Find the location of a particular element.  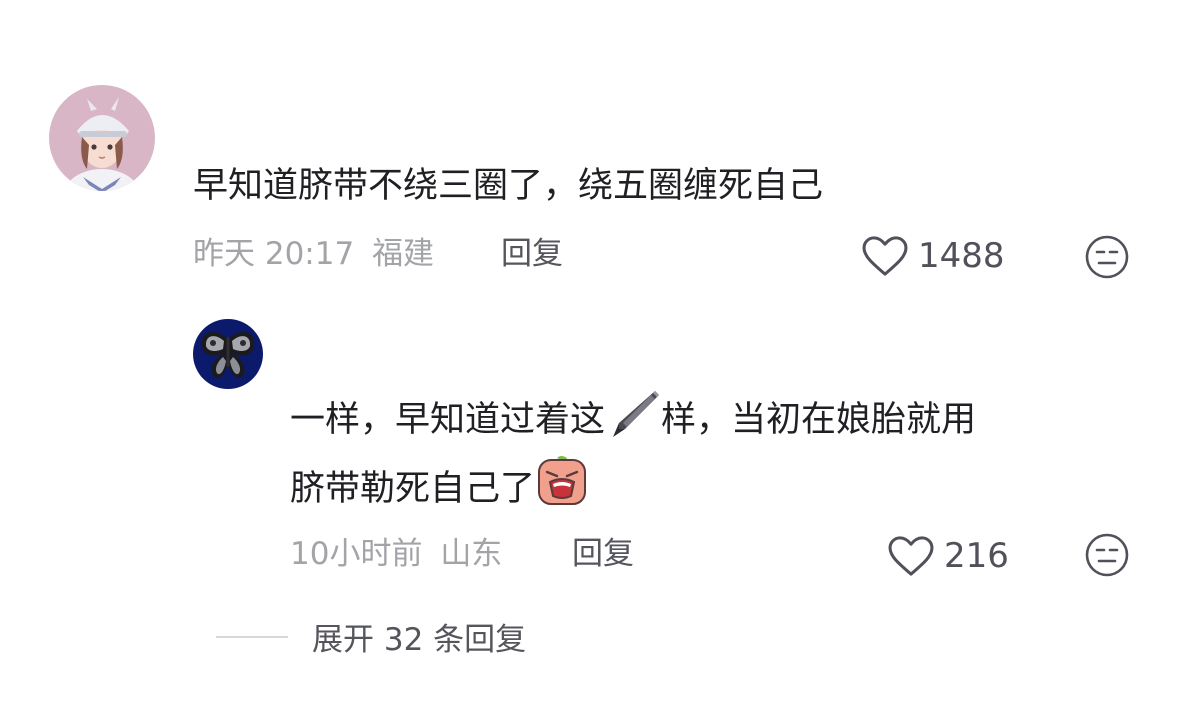

reply-time: 10小时前 is located at coordinates (356, 554).